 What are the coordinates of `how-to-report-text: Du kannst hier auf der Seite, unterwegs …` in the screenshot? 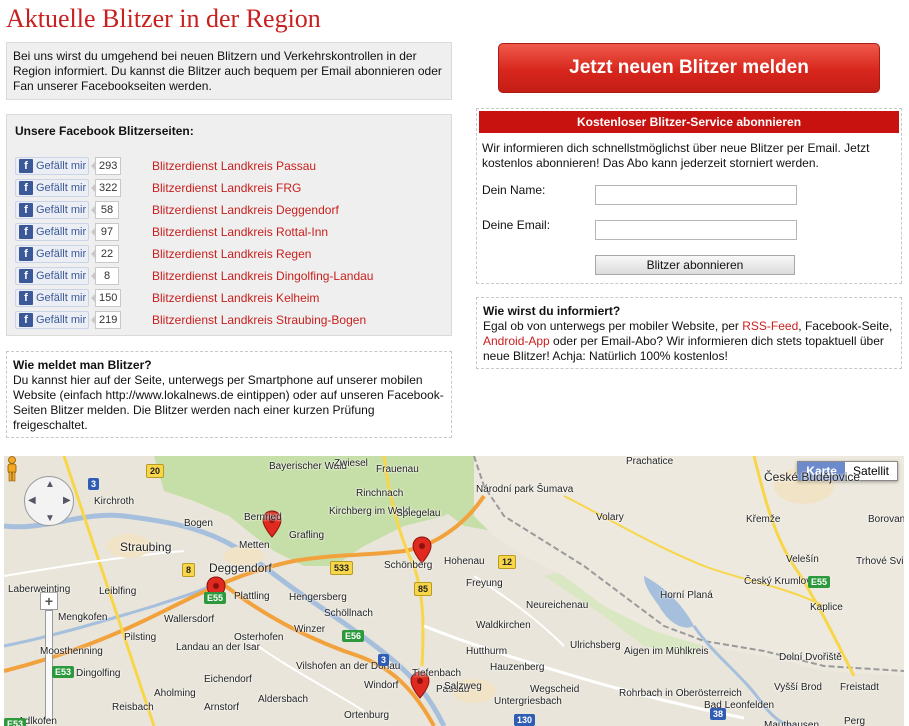 It's located at (228, 402).